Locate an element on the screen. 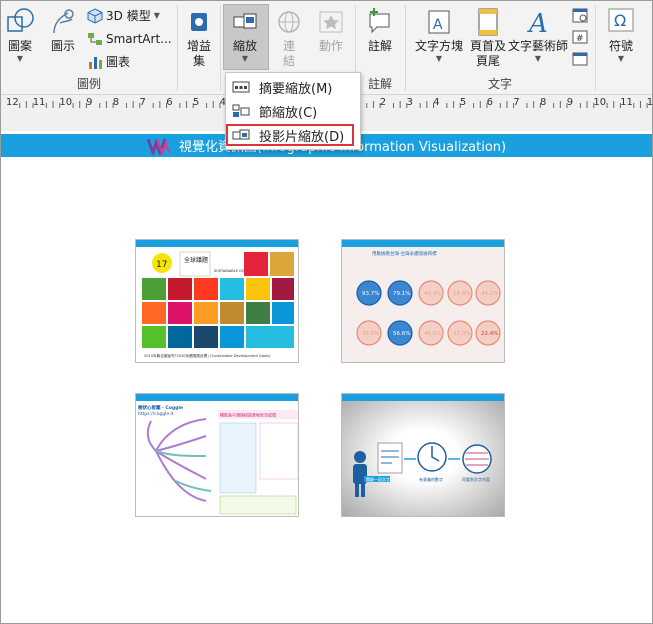 The height and width of the screenshot is (624, 653). stat-circle-value: 56.6% is located at coordinates (401, 334).